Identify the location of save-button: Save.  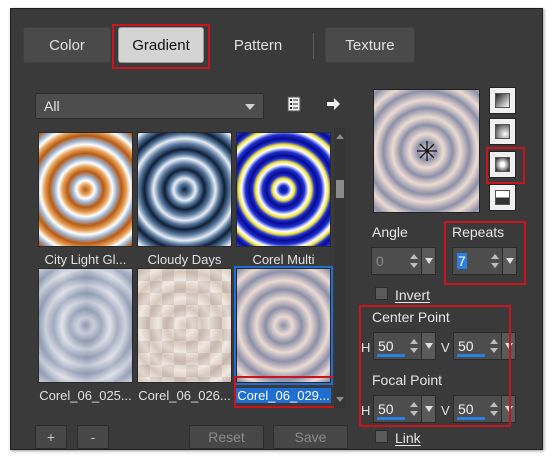
(310, 437).